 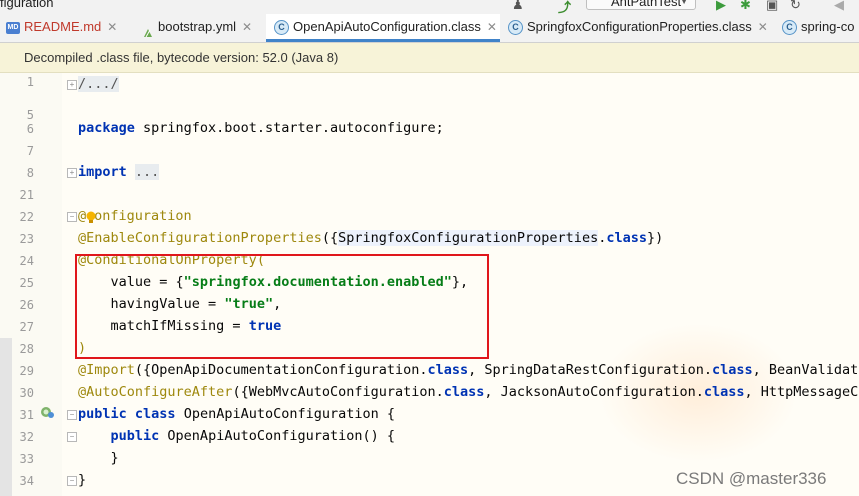 I want to click on folded-comment: /.../, so click(x=98, y=84).